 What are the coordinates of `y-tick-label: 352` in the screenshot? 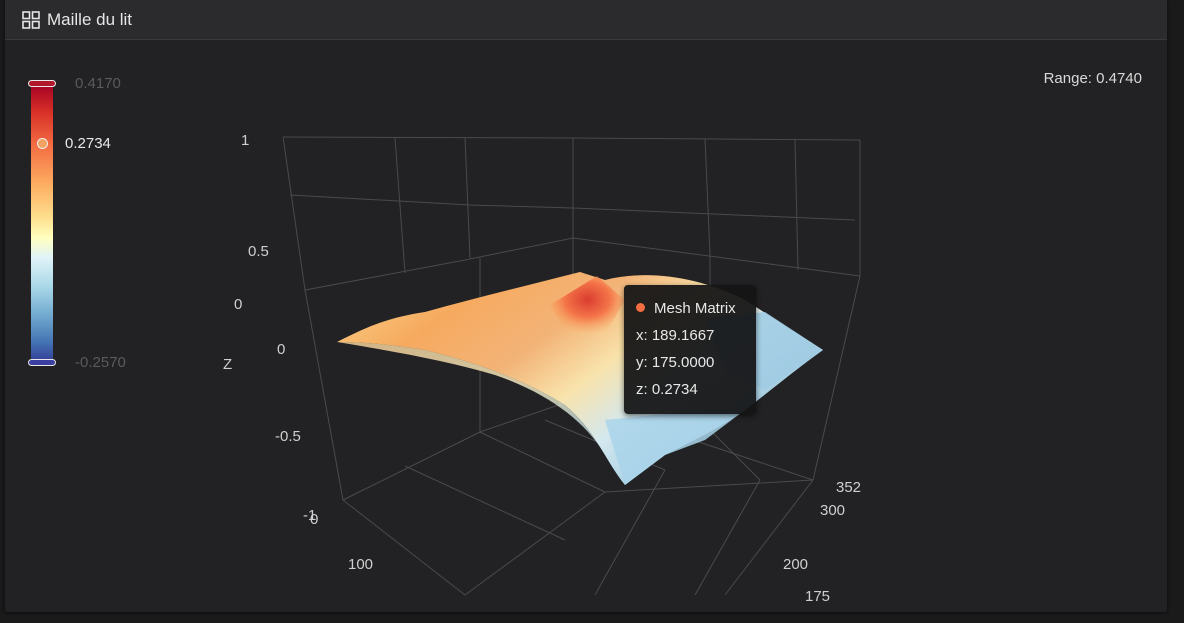 It's located at (848, 487).